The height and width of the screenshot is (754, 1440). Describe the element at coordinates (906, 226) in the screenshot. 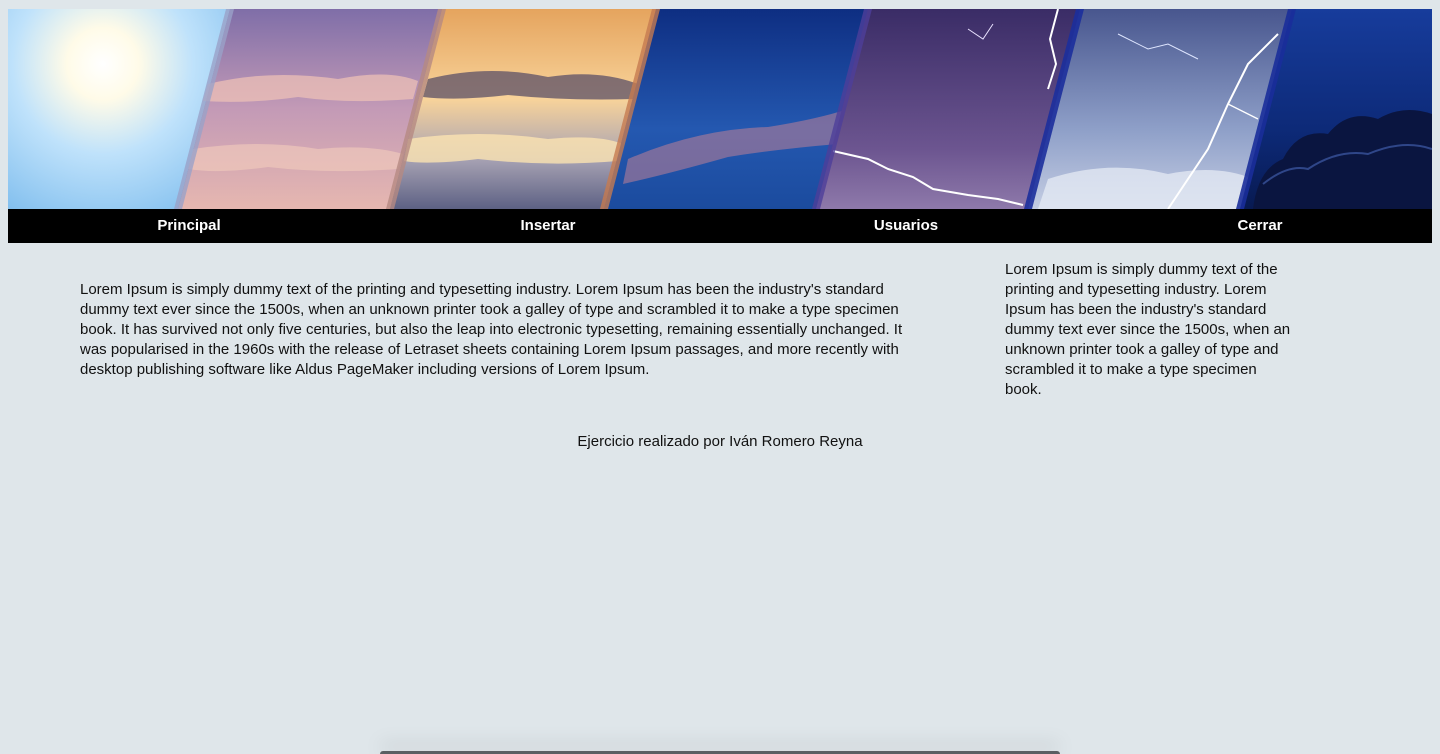

I see `nav-usuarios-link: Usuarios` at that location.